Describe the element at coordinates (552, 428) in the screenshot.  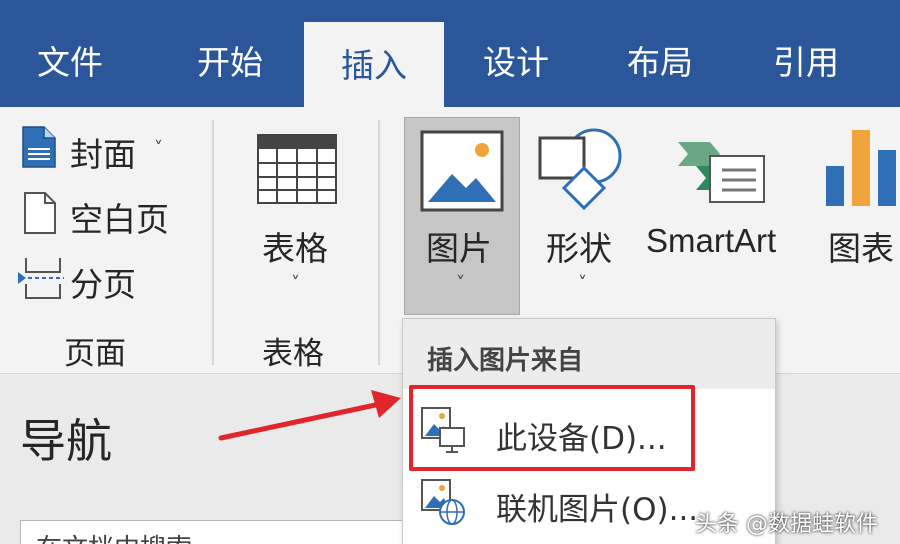
I see `highlight-box` at that location.